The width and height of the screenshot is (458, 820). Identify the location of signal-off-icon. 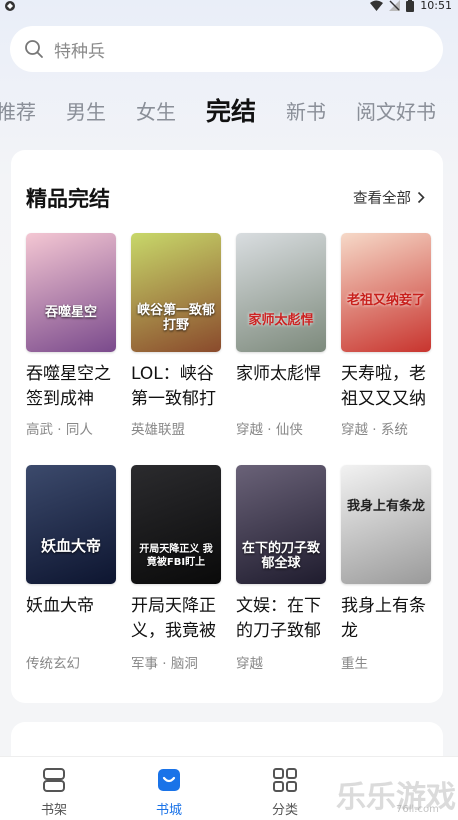
(395, 5).